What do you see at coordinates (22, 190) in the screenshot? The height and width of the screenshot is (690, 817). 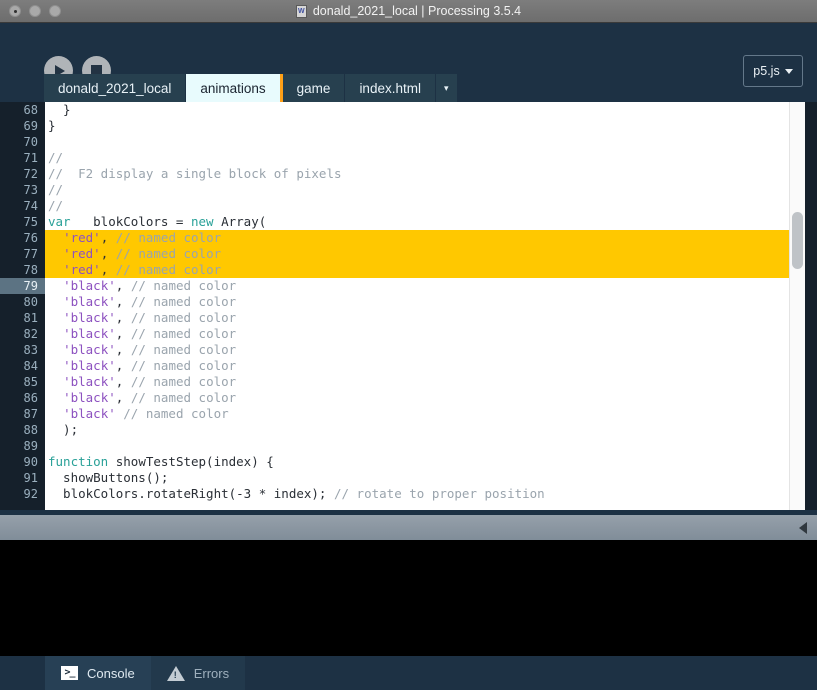 I see `line-number: 73` at bounding box center [22, 190].